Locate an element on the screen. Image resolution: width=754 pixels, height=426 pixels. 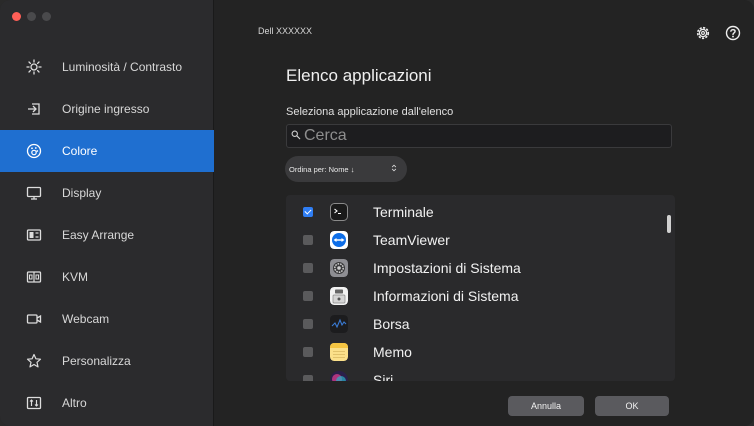
app-name: TeamViewer is located at coordinates (411, 240).